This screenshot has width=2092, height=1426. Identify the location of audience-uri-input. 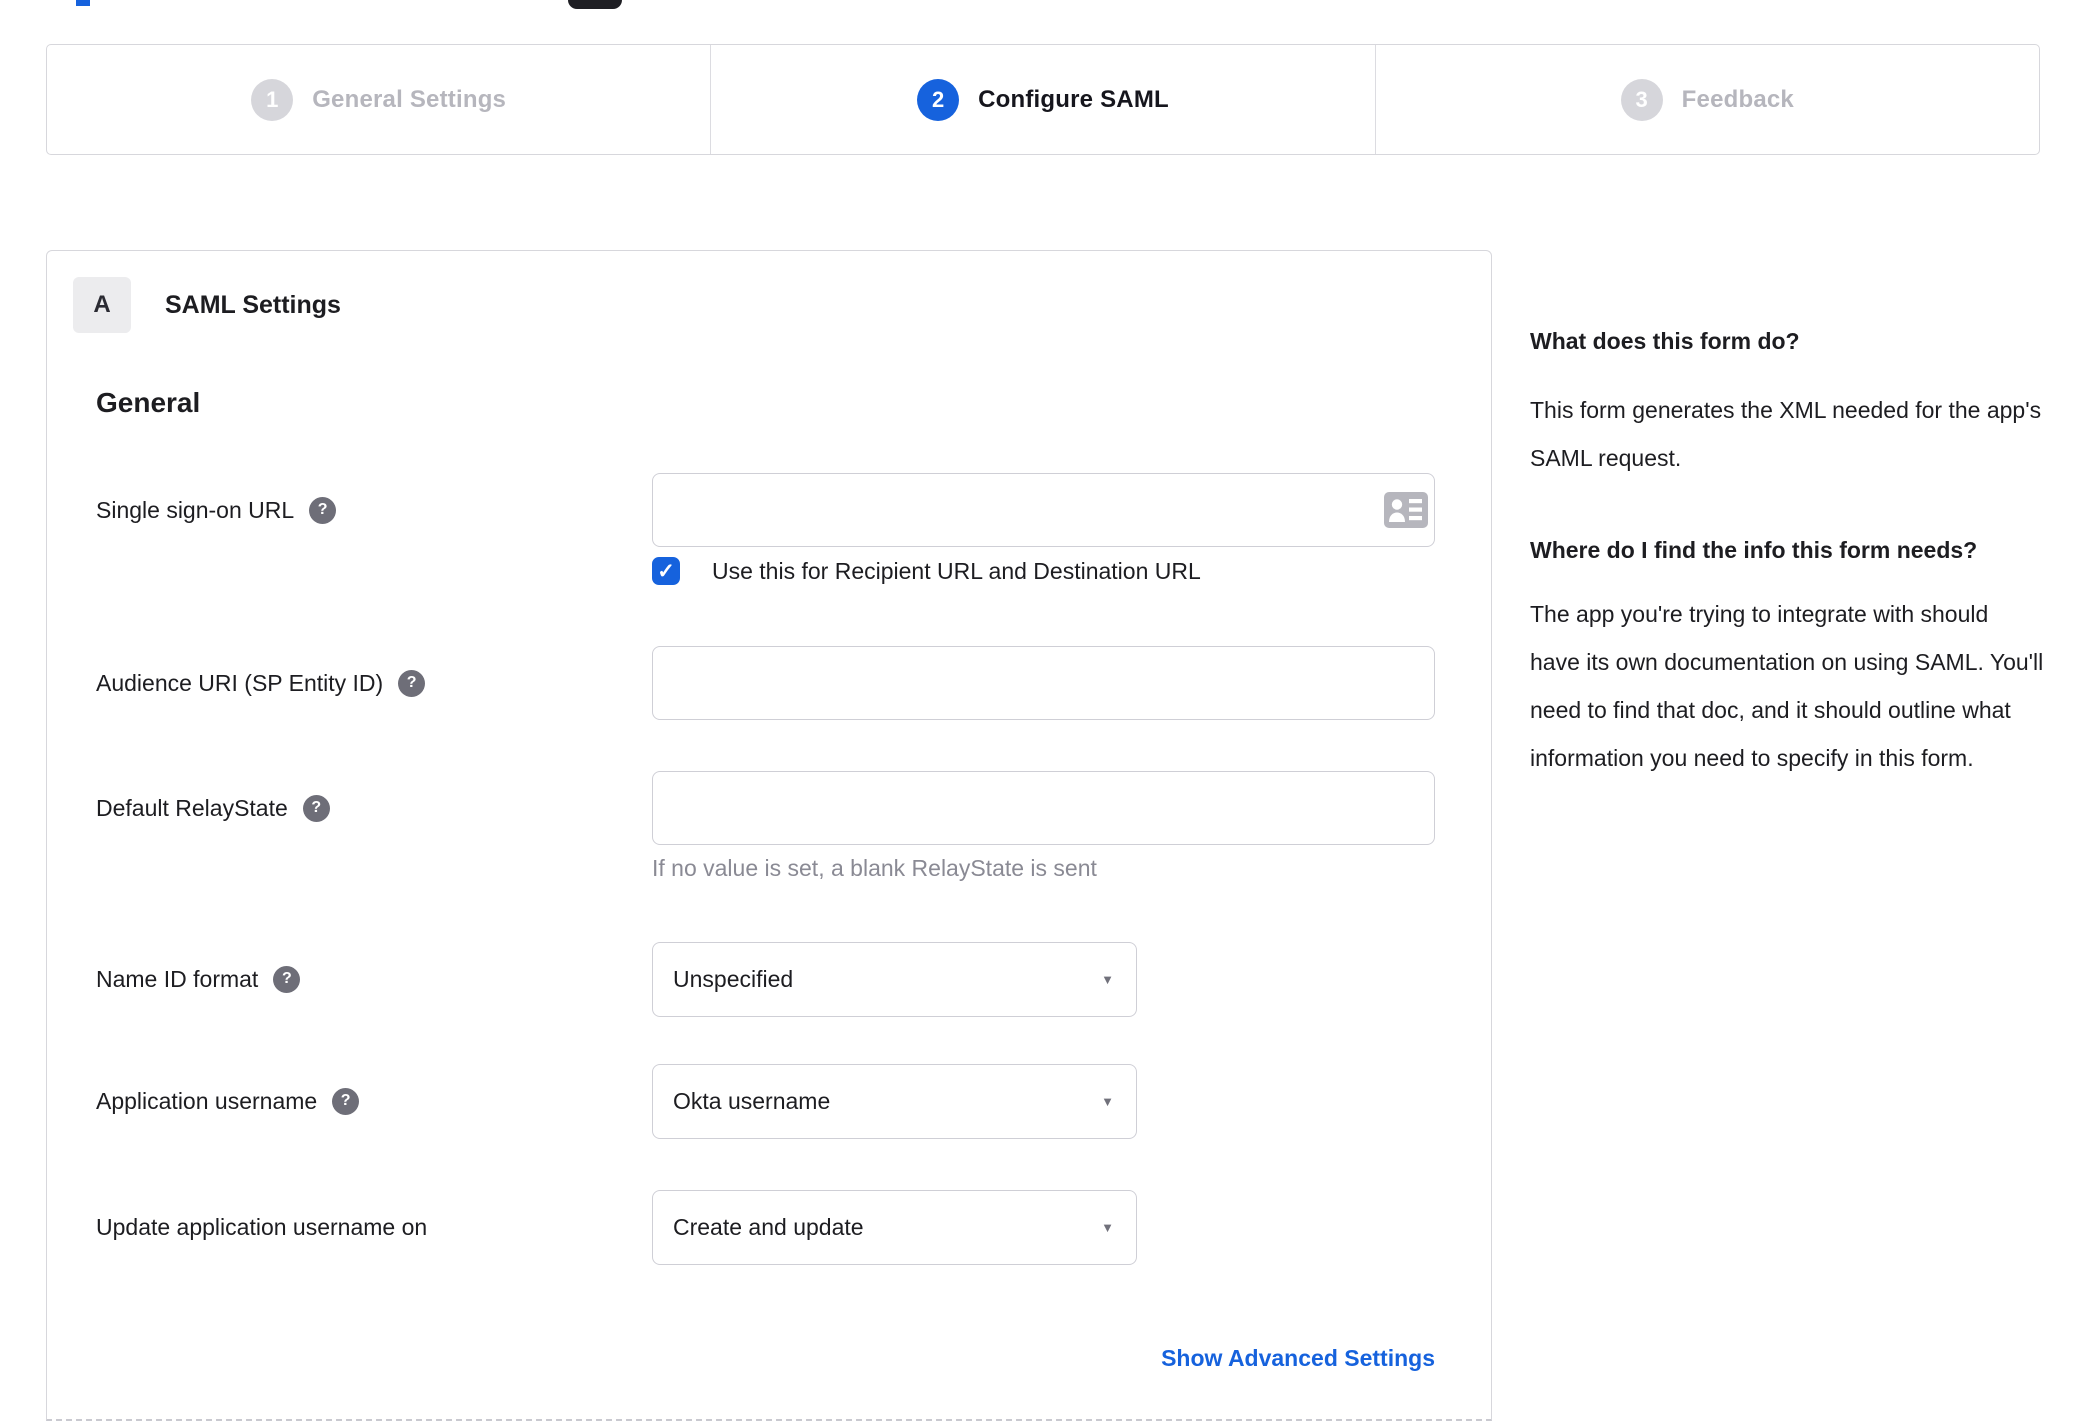
(1043, 683).